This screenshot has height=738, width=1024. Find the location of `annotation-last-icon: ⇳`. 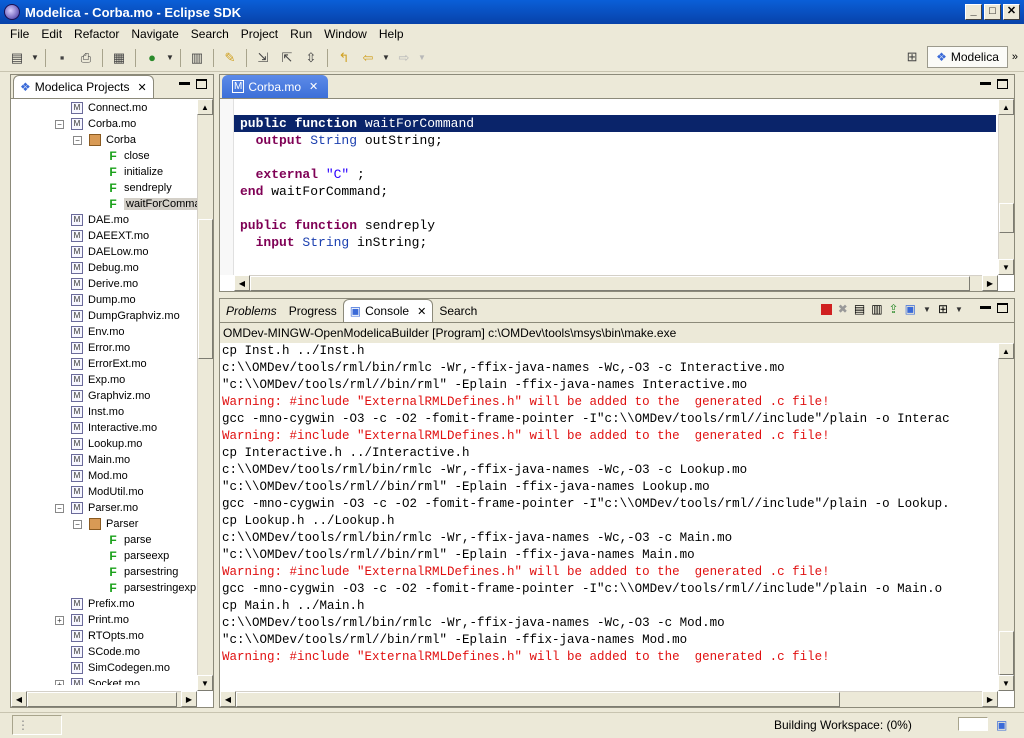

annotation-last-icon: ⇳ is located at coordinates (311, 58).